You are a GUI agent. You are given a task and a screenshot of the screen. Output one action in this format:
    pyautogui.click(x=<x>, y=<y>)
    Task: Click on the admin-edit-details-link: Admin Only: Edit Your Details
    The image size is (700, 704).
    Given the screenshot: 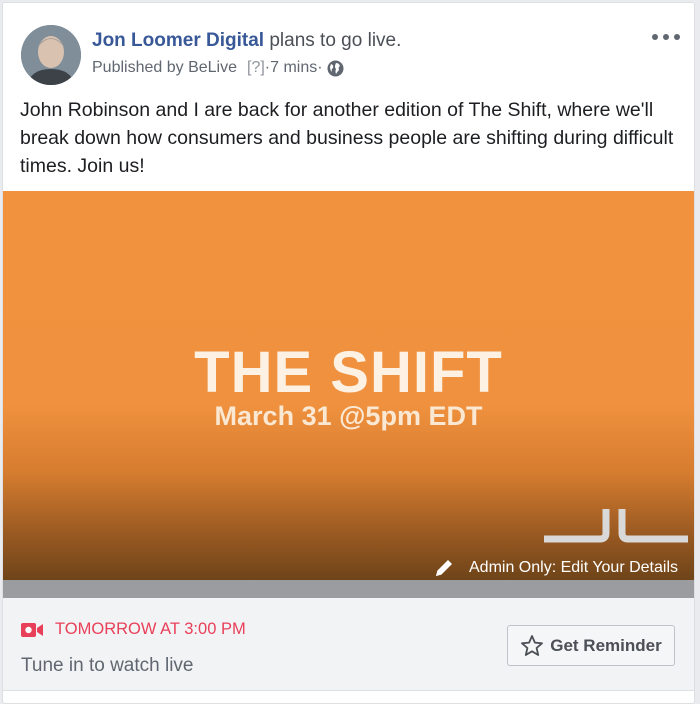 What is the action you would take?
    pyautogui.click(x=555, y=568)
    